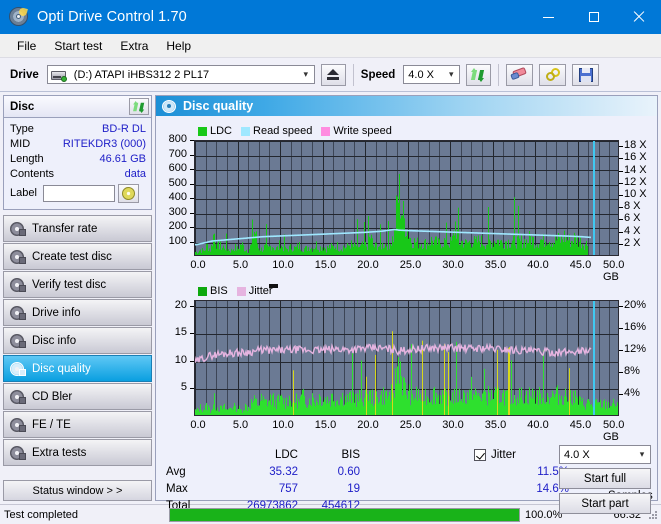 This screenshot has height=524, width=661. I want to click on disc-row-length: Length 46.61 GB, so click(78, 158).